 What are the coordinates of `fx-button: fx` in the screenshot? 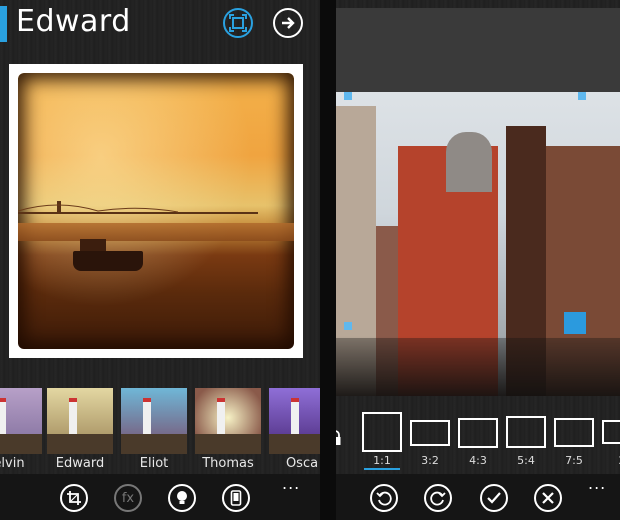 It's located at (128, 498).